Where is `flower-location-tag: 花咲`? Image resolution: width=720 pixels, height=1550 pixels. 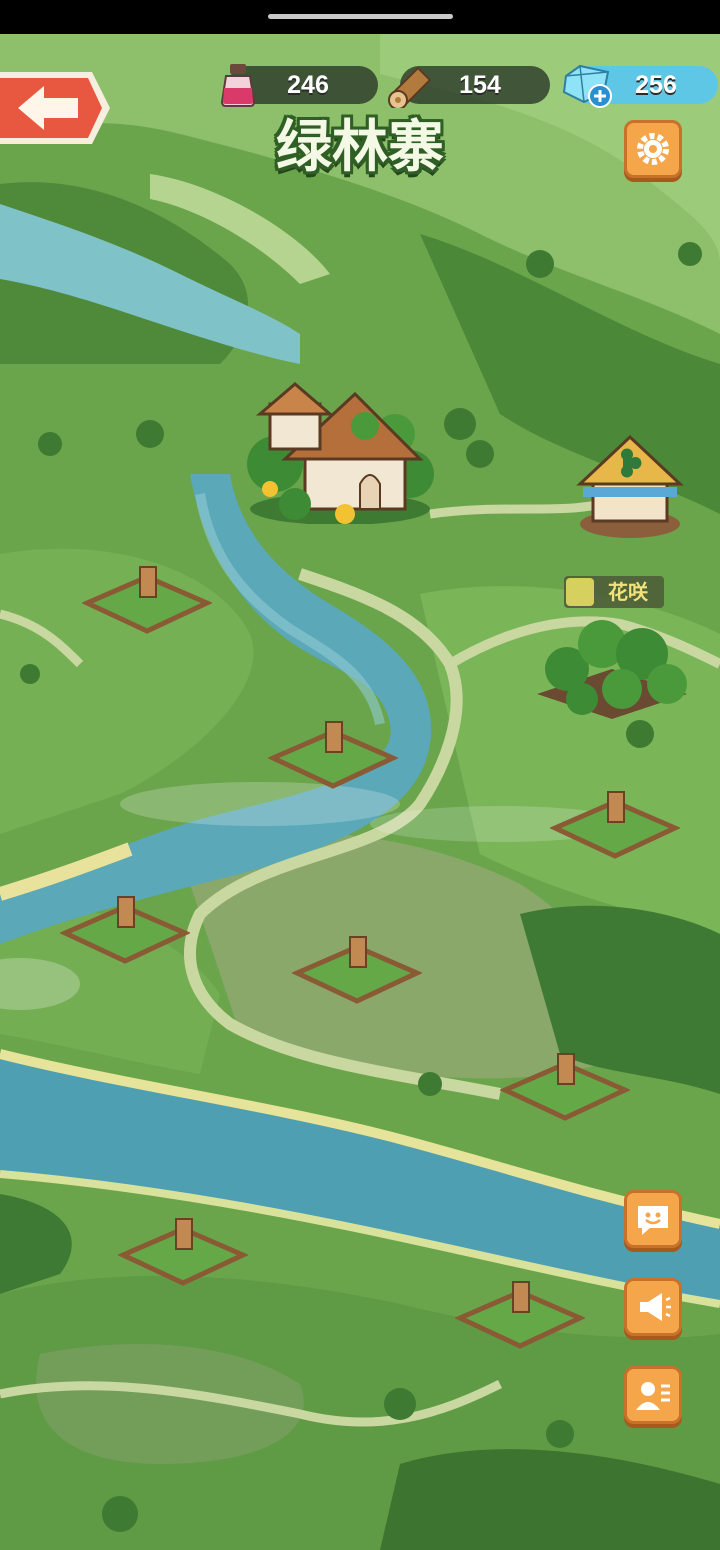
flower-location-tag: 花咲 is located at coordinates (614, 592).